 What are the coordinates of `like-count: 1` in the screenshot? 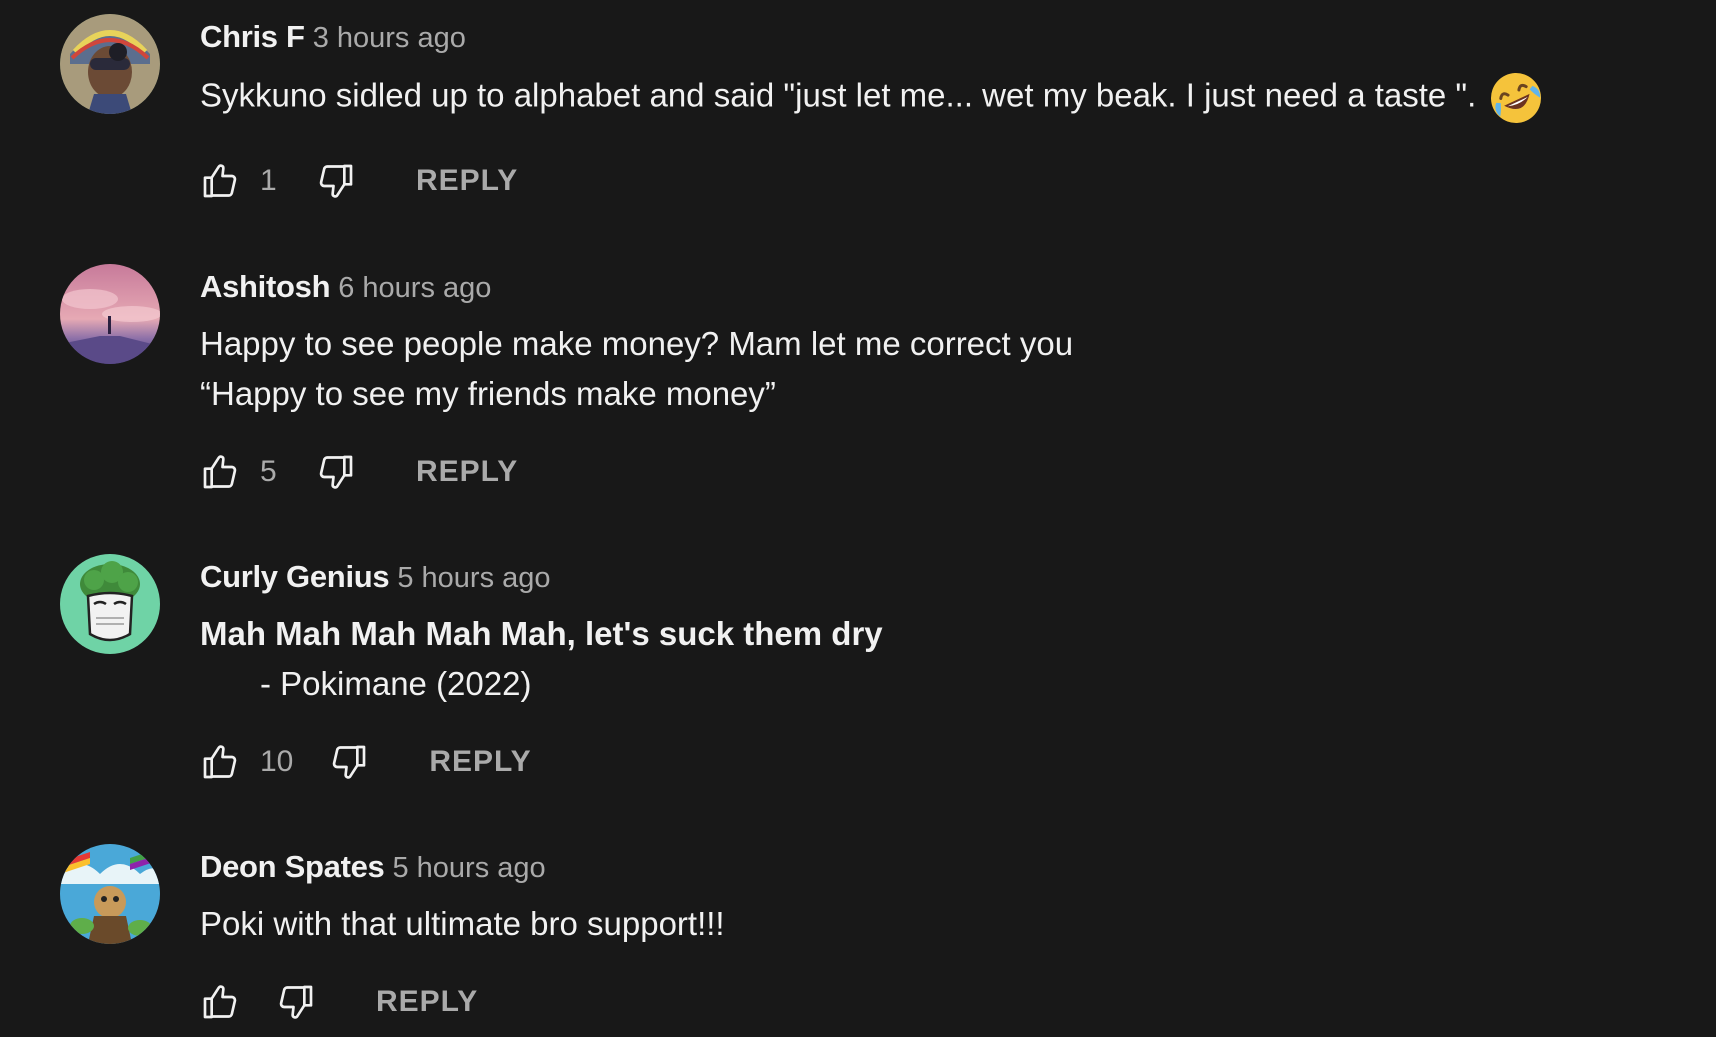 It's located at (268, 180).